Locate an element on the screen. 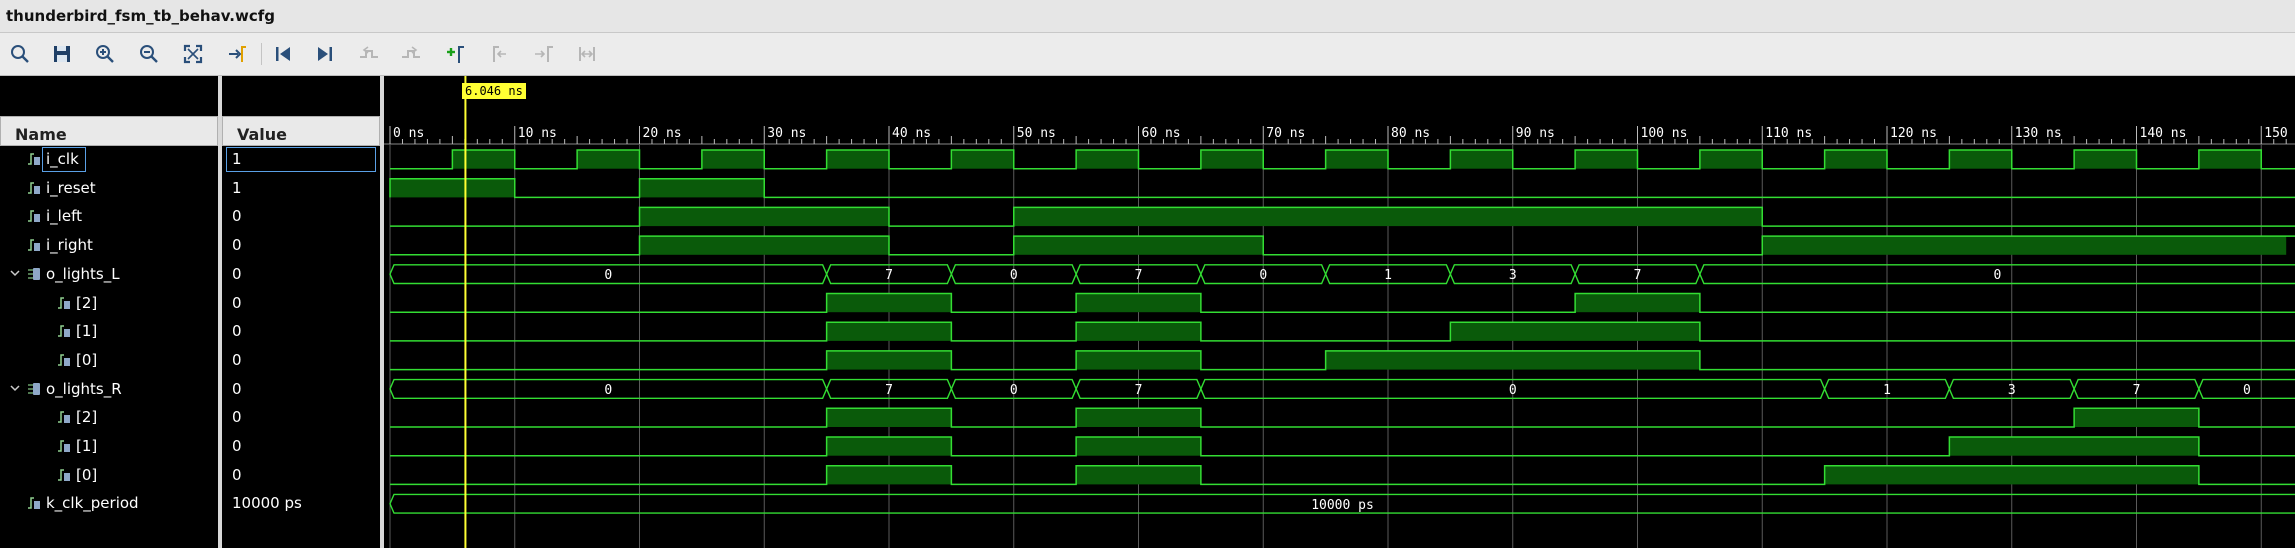 This screenshot has width=2295, height=548. signal-row-k_clk_period: k_clk_period is located at coordinates (109, 504).